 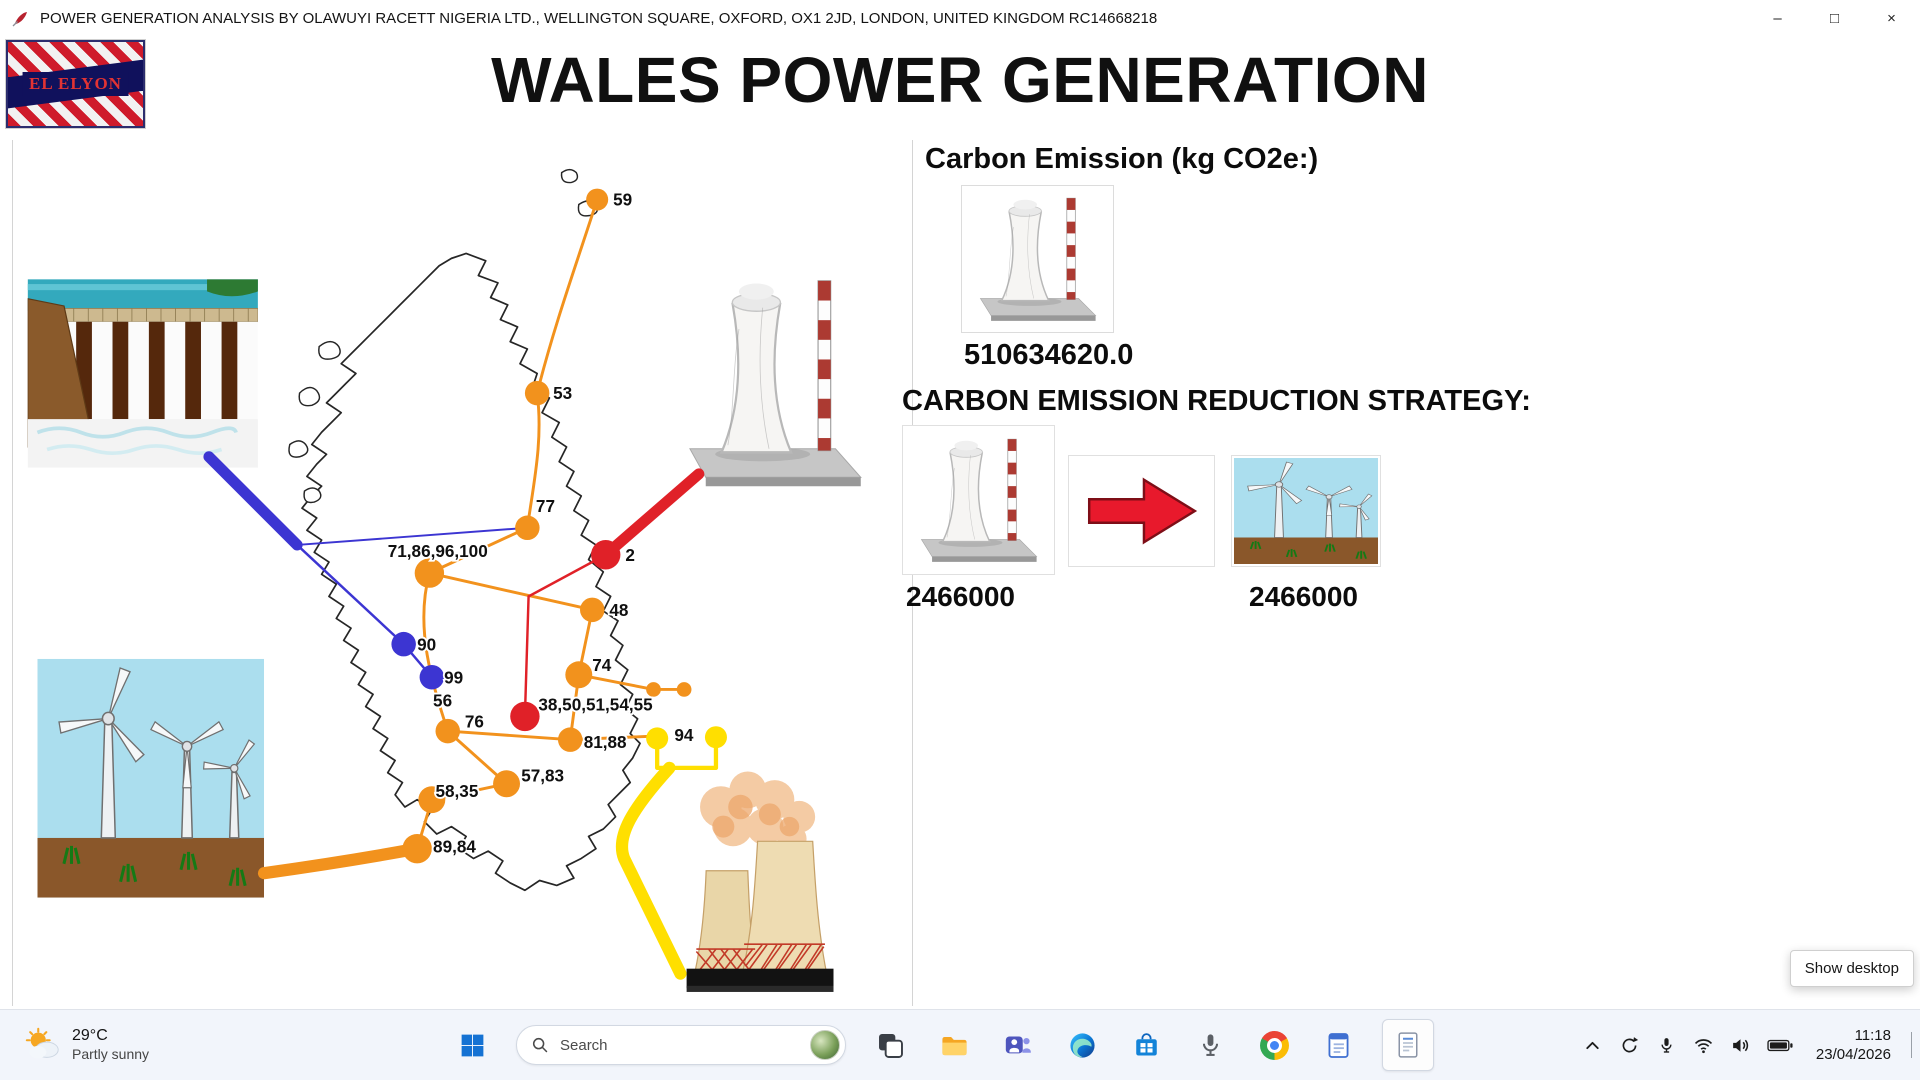 I want to click on start-button, so click(x=472, y=1045).